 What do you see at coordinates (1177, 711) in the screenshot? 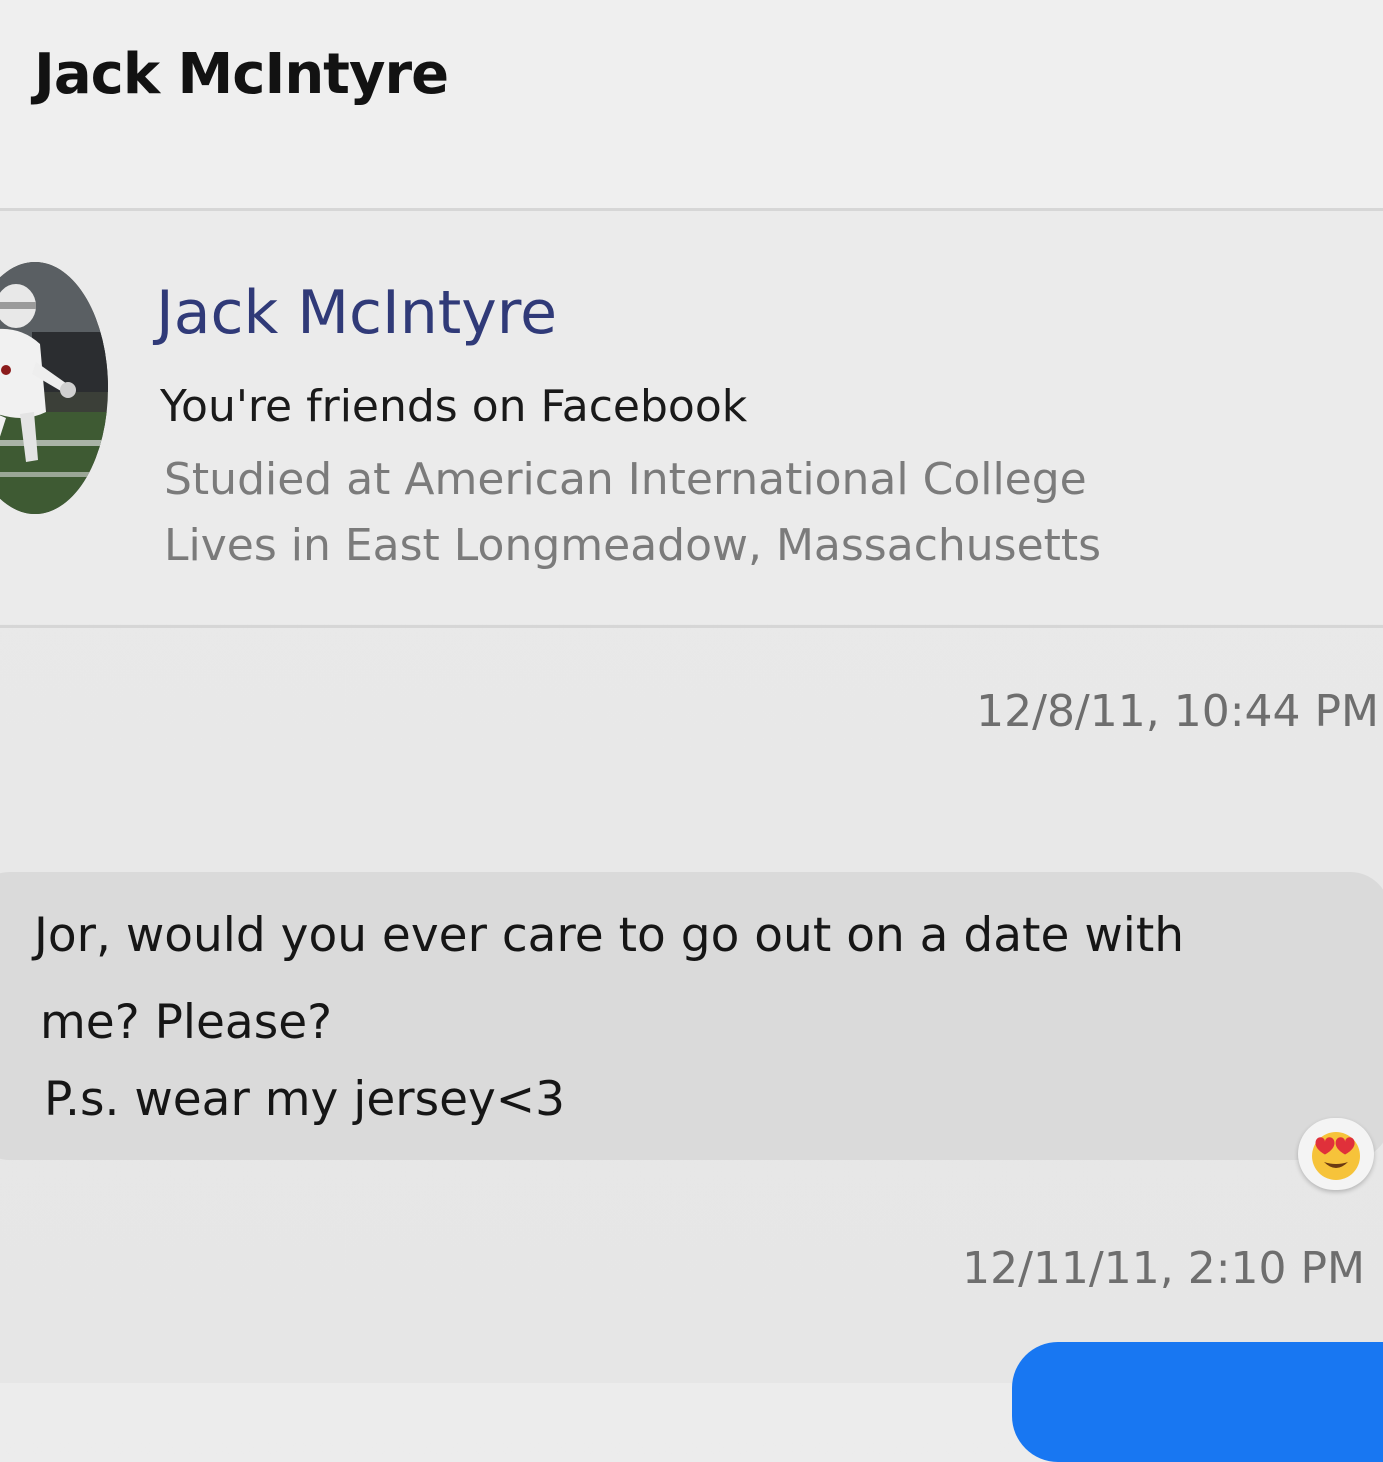
I see `message-timestamp: 12/8/11, 10:44 PM` at bounding box center [1177, 711].